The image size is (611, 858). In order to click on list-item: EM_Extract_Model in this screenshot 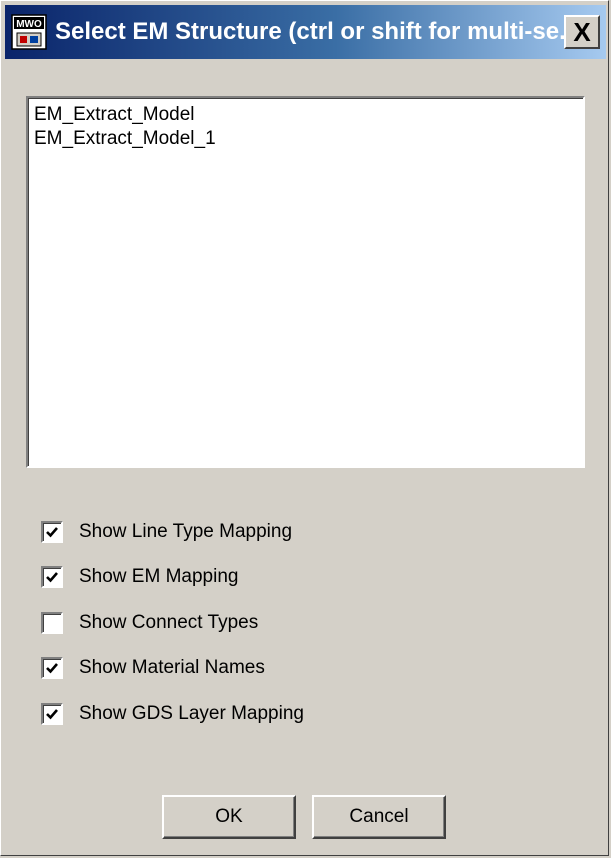, I will do `click(305, 115)`.